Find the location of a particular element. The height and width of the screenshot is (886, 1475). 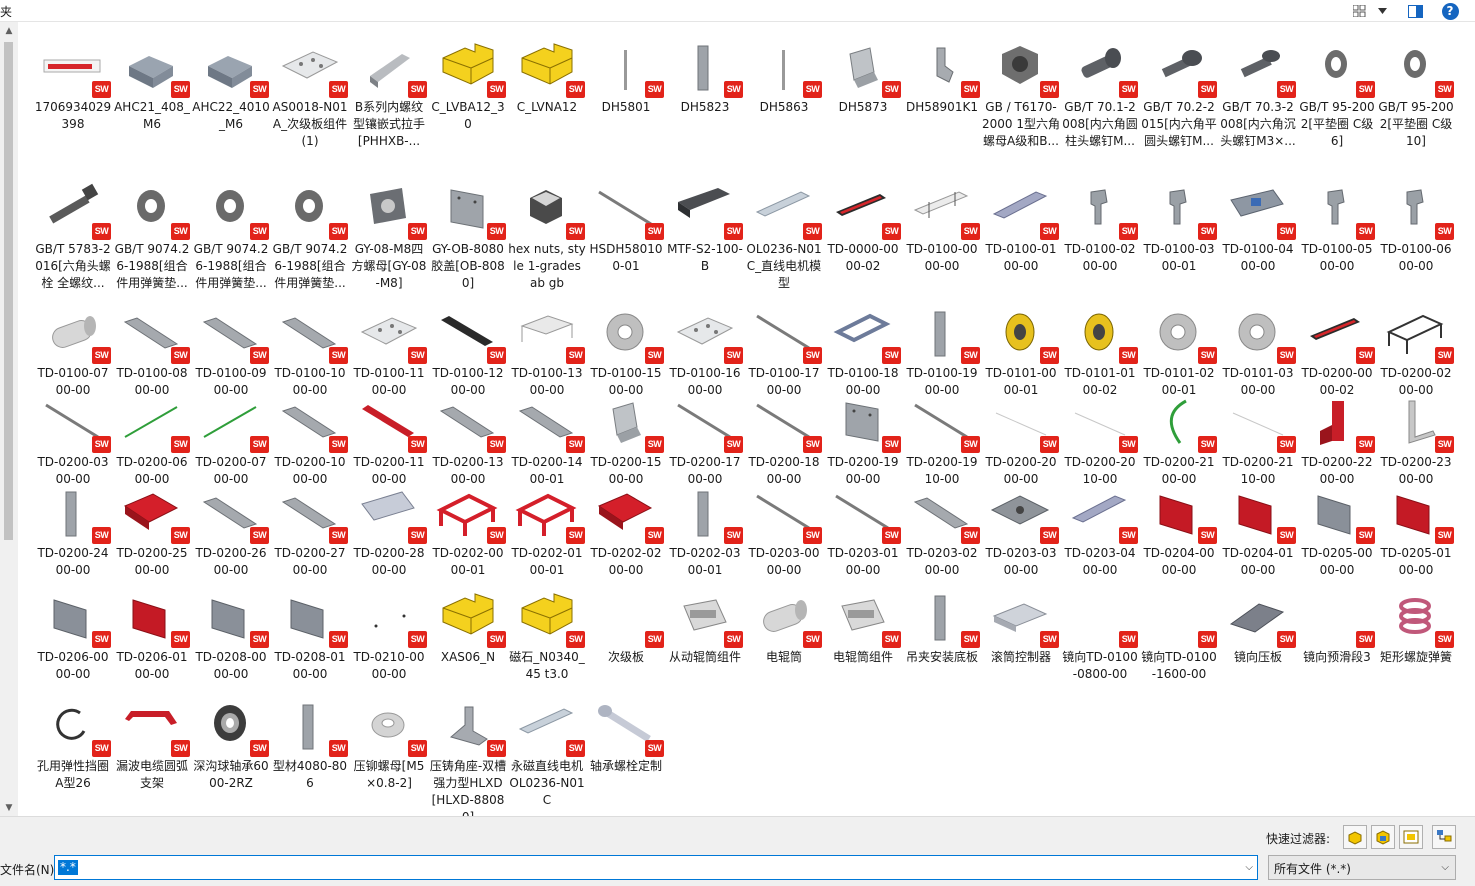

file-item: SW 1706934029398 is located at coordinates (73, 94).